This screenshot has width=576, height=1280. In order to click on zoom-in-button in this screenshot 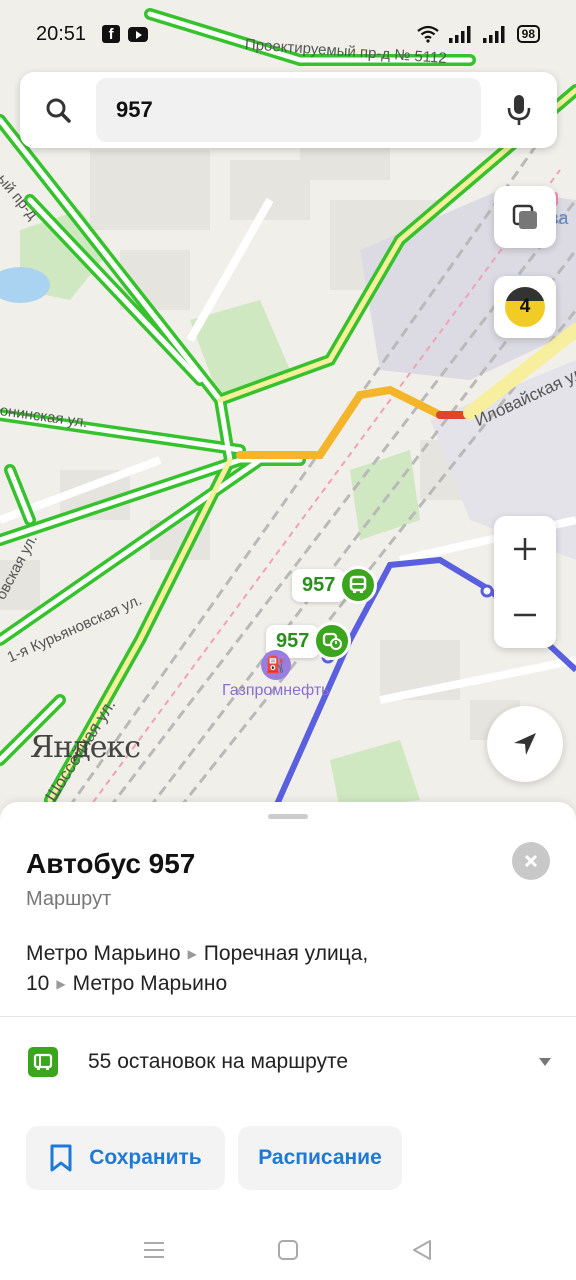, I will do `click(525, 549)`.